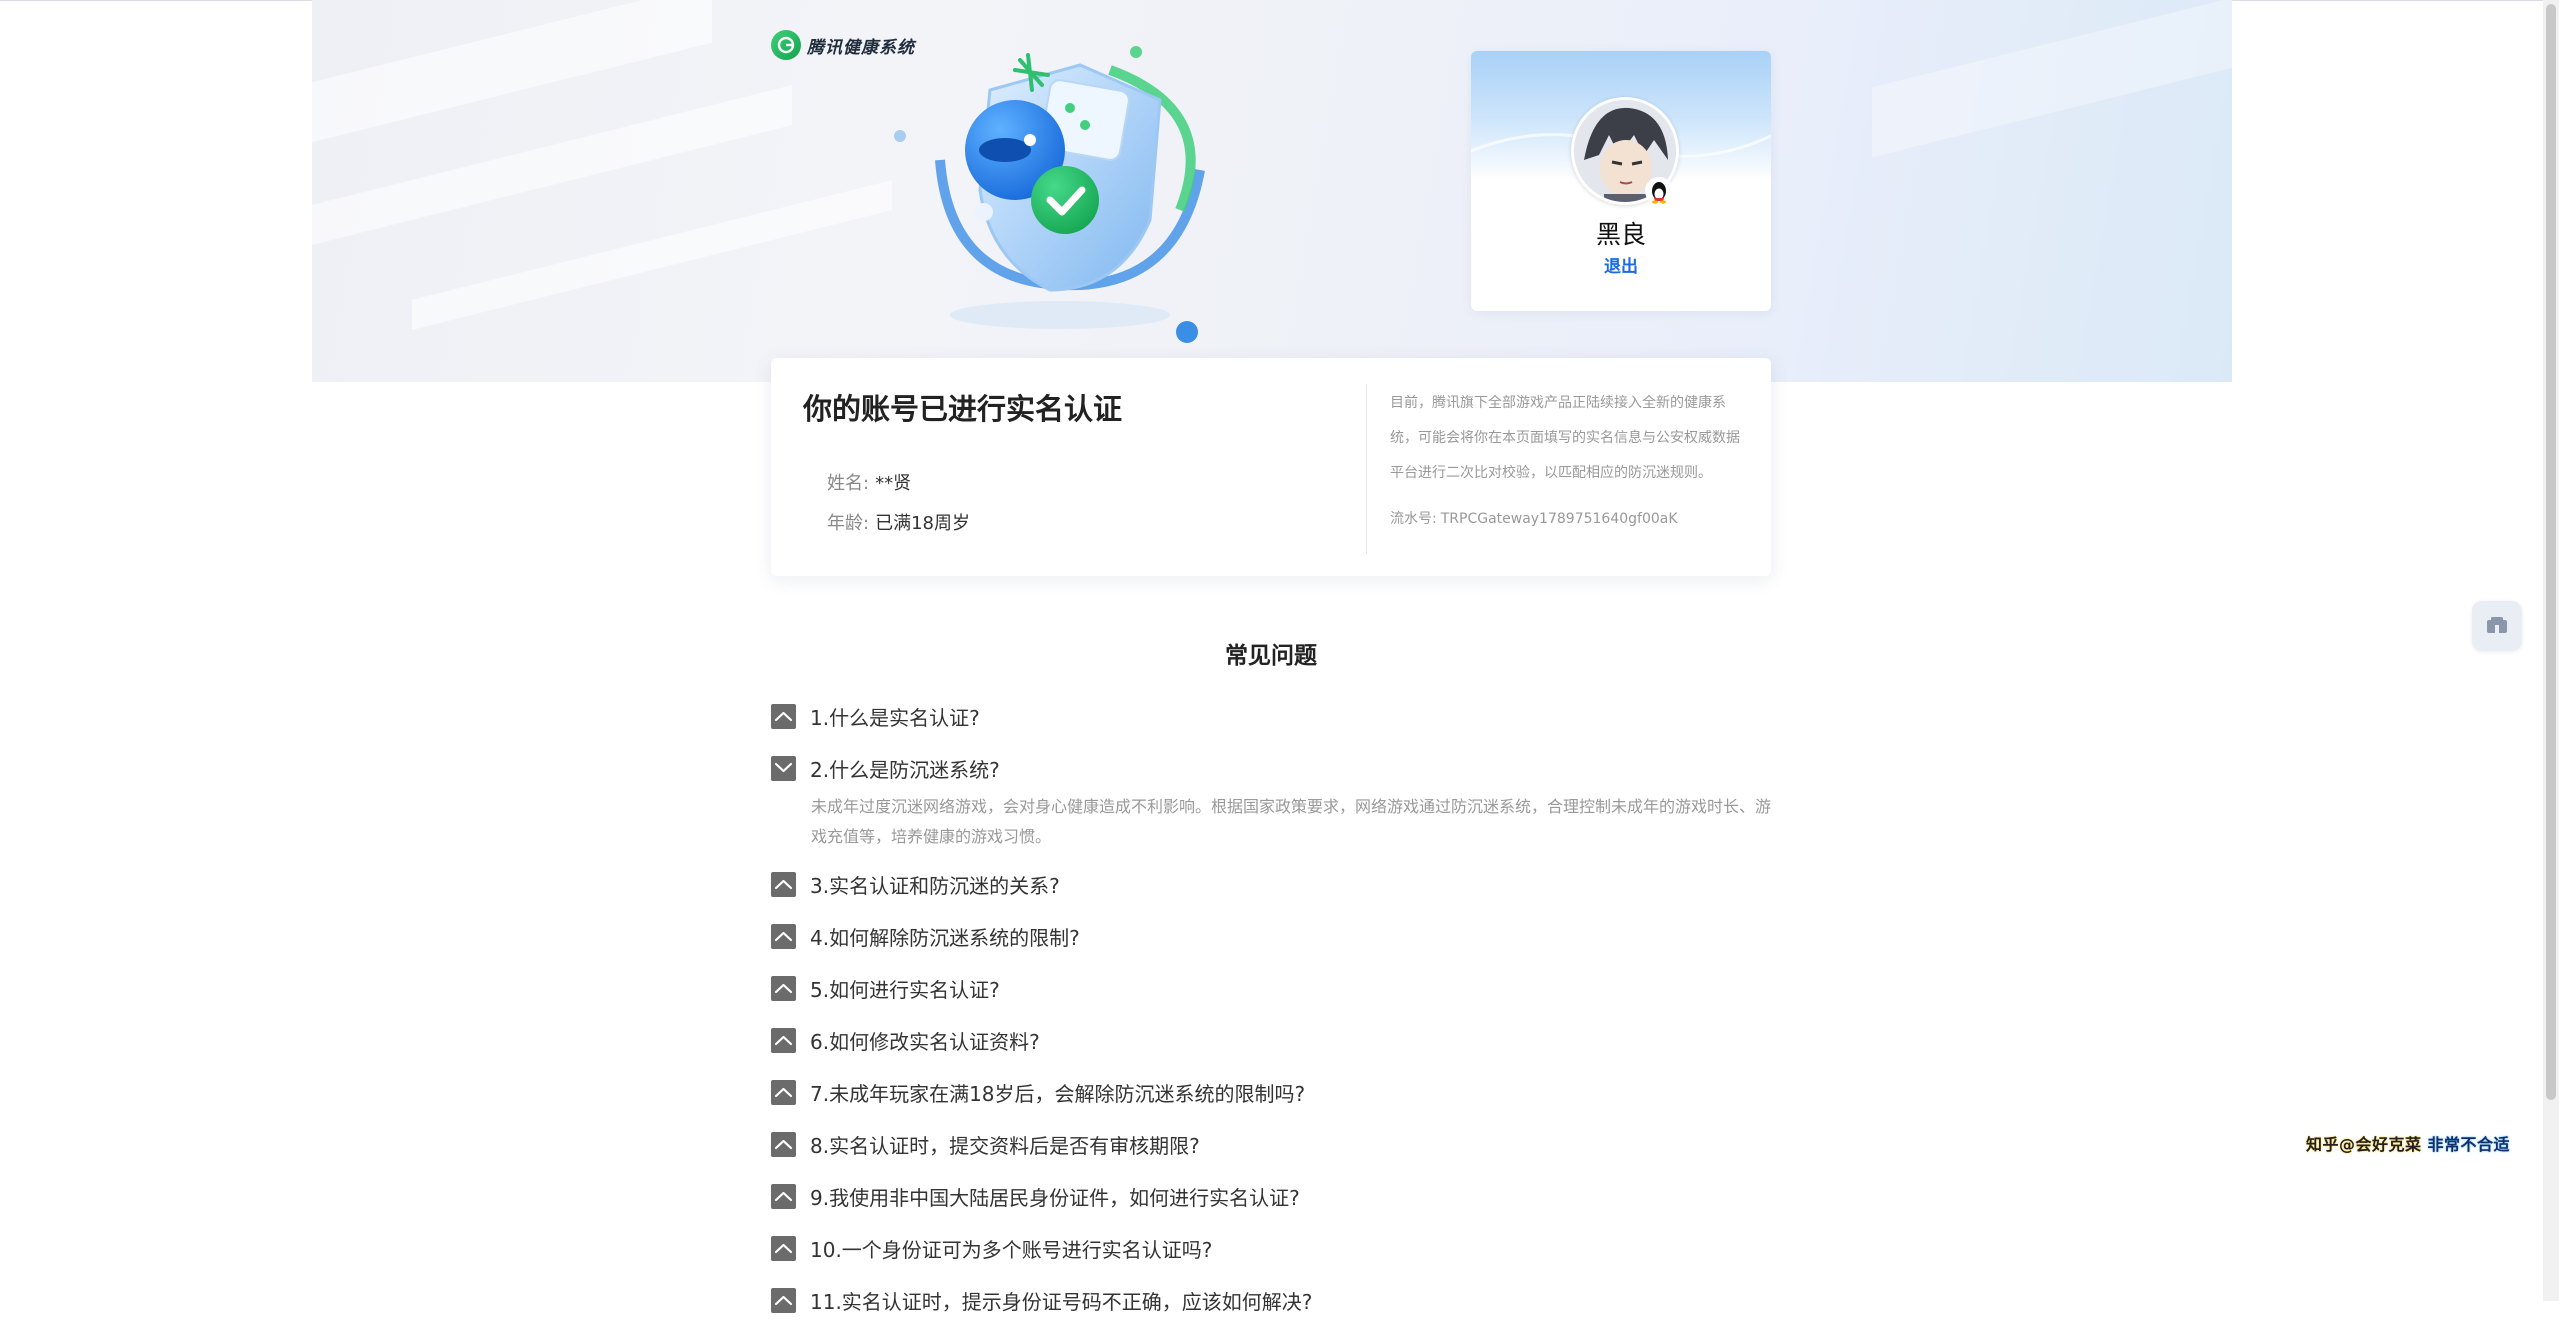 This screenshot has width=2559, height=1326. Describe the element at coordinates (925, 1041) in the screenshot. I see `faq-question-text: 6.如何修改实名认证资料?` at that location.